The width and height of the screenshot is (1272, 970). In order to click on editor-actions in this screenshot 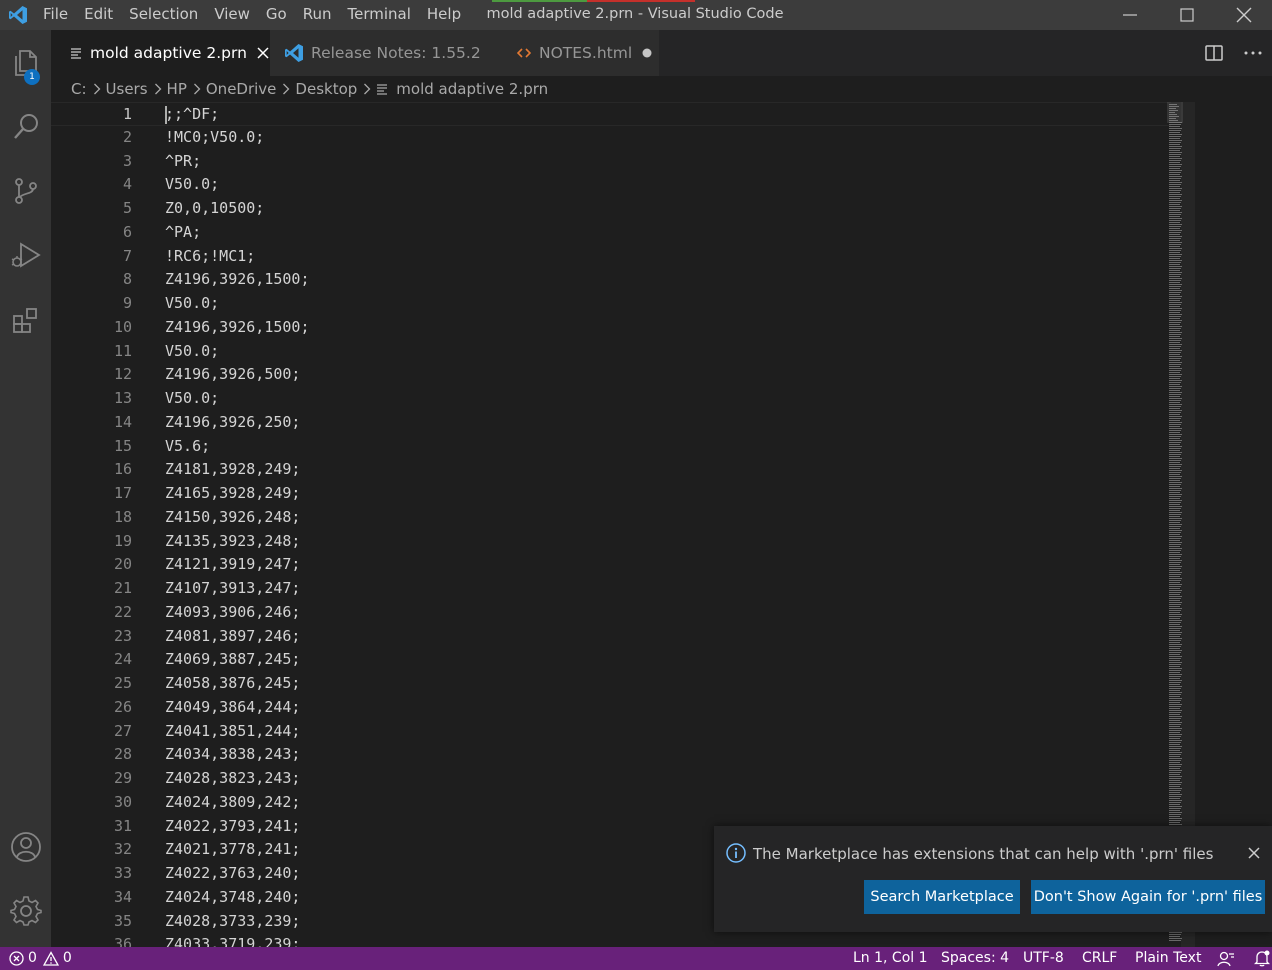, I will do `click(1233, 53)`.